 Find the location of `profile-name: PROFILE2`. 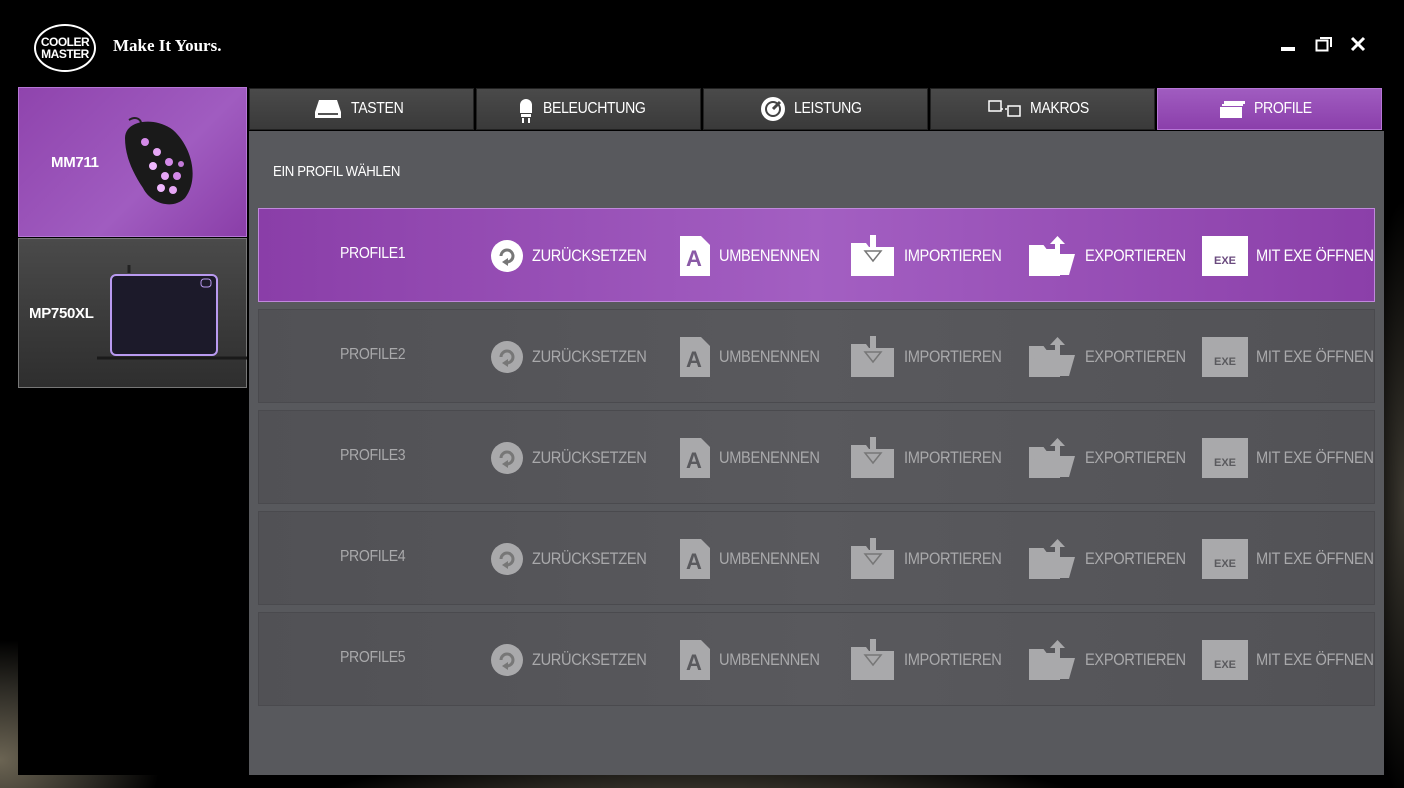

profile-name: PROFILE2 is located at coordinates (373, 354).